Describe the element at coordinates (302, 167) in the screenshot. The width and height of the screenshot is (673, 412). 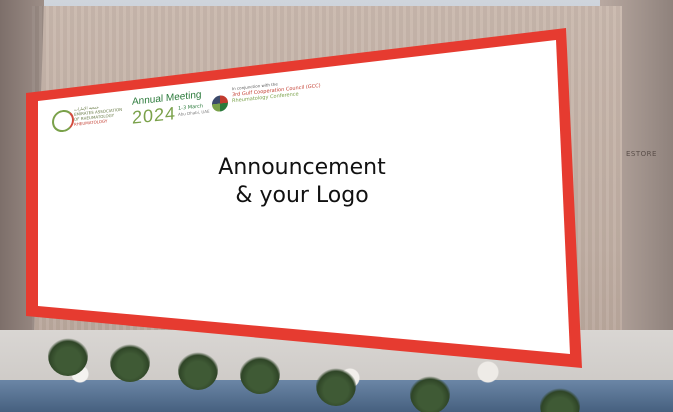
I see `announcement-line-1: Announcement` at that location.